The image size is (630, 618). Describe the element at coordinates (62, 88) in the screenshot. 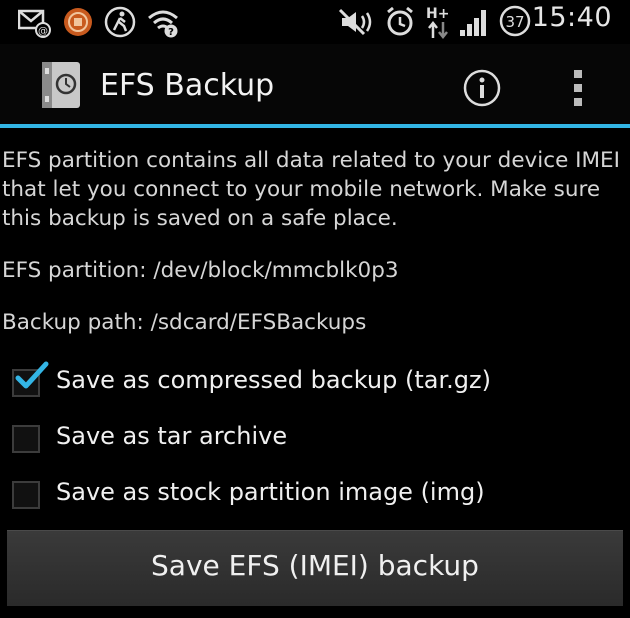

I see `app-icon` at that location.